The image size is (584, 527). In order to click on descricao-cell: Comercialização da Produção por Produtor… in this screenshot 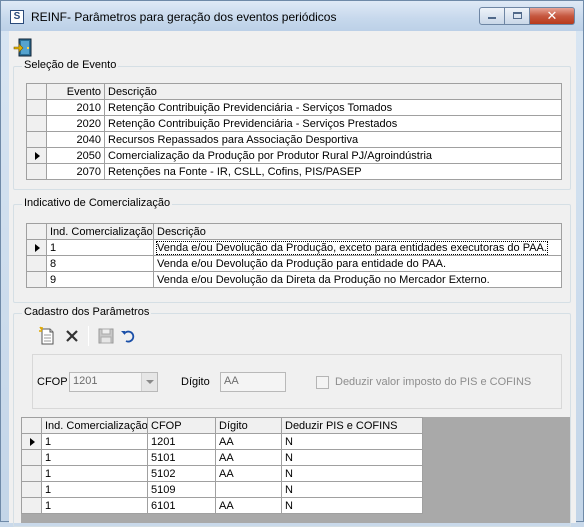, I will do `click(333, 155)`.